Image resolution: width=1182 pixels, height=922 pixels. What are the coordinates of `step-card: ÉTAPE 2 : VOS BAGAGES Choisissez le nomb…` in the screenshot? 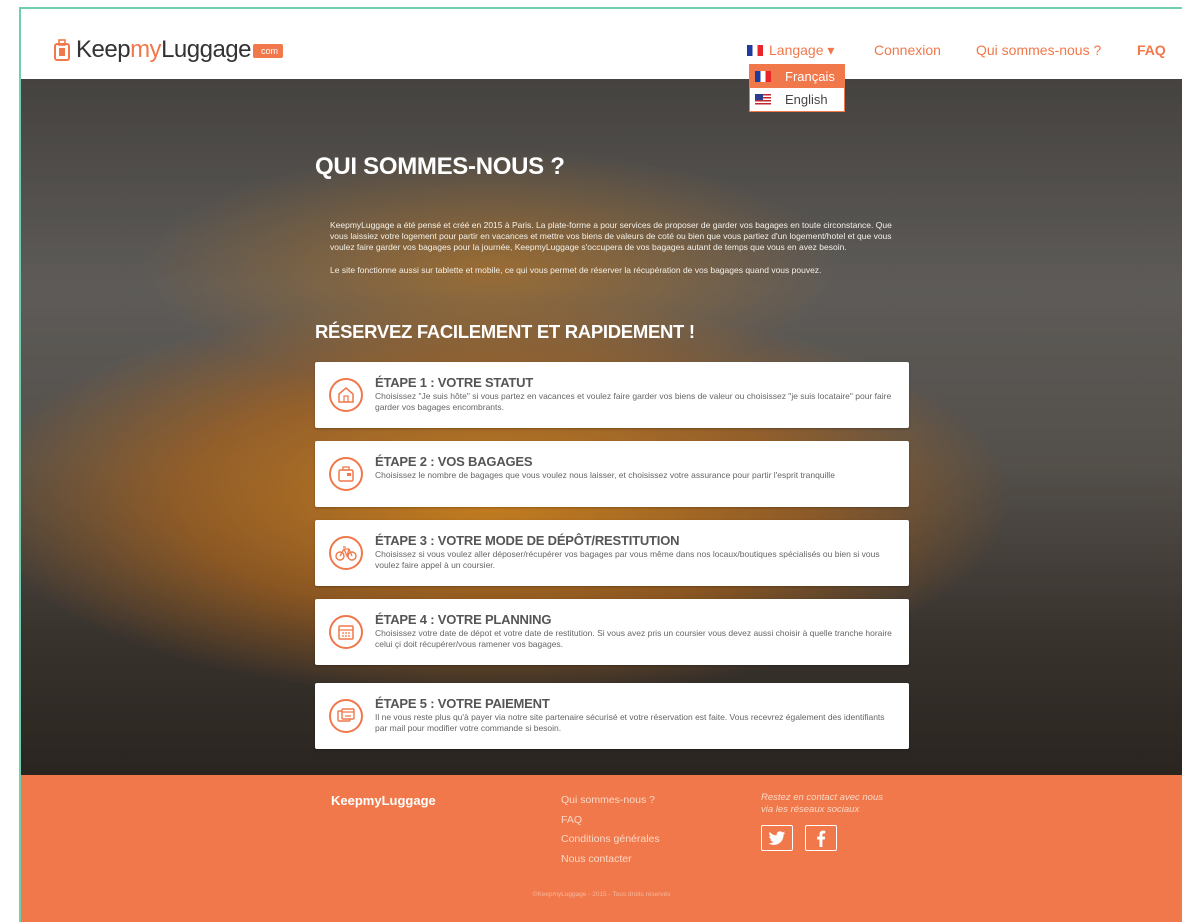 It's located at (612, 474).